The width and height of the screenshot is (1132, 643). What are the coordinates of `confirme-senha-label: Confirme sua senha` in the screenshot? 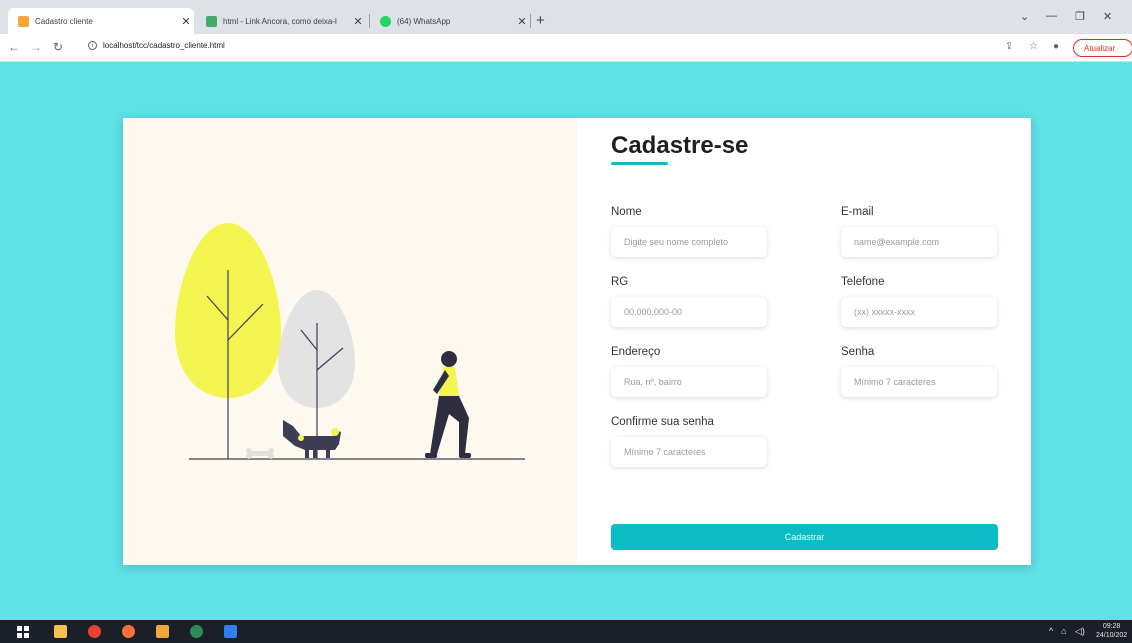 It's located at (662, 422).